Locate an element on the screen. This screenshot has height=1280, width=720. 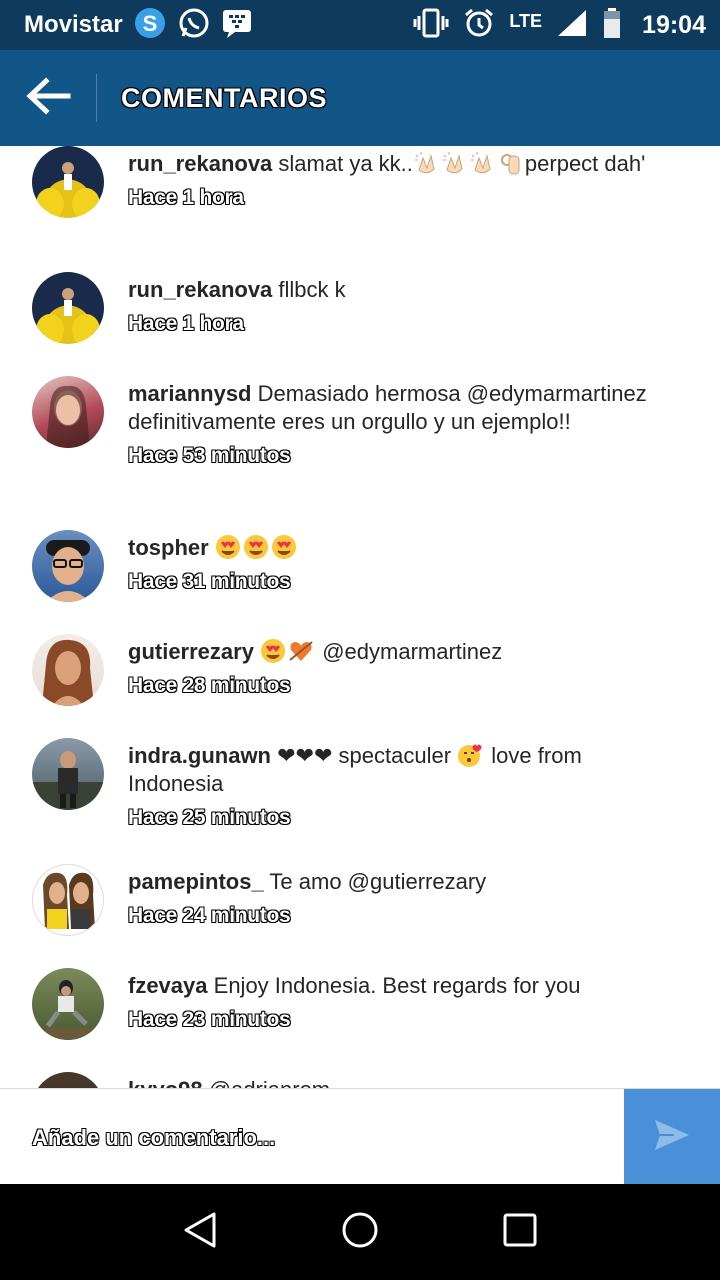
network-type: LTE is located at coordinates (526, 20).